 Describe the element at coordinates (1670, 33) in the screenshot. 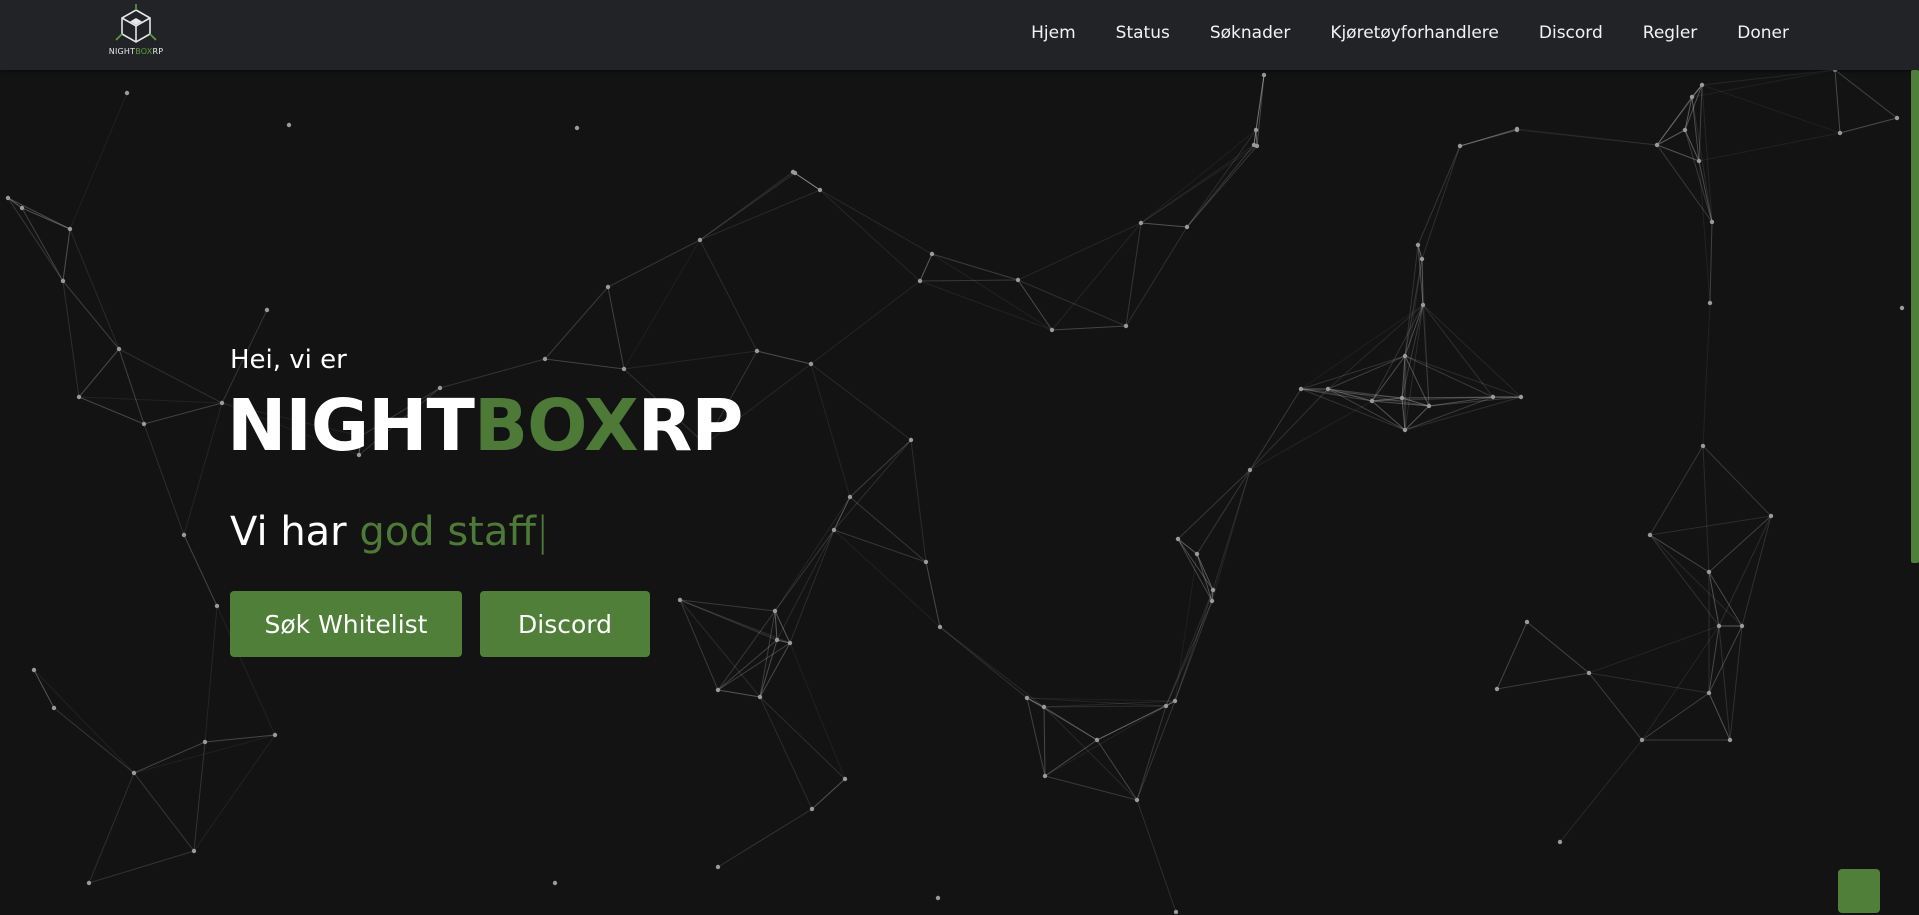

I see `nav-item-regler: Regler` at that location.